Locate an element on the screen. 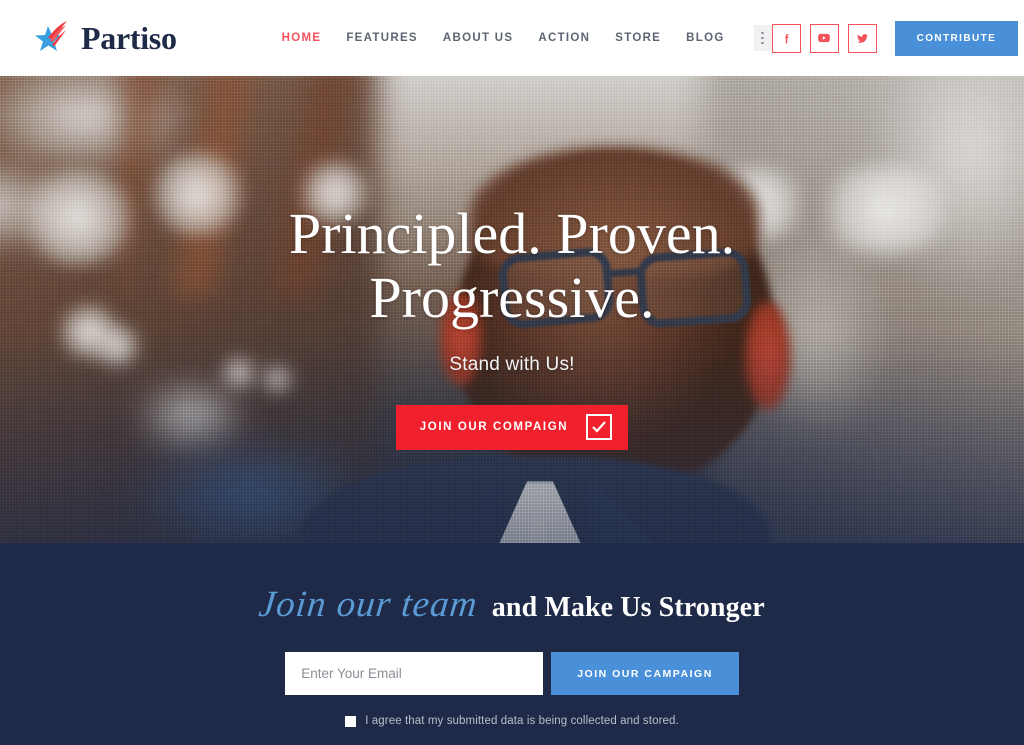 This screenshot has width=1024, height=745. join-campaign-submit-button: JOIN OUR CAMPAIGN is located at coordinates (645, 673).